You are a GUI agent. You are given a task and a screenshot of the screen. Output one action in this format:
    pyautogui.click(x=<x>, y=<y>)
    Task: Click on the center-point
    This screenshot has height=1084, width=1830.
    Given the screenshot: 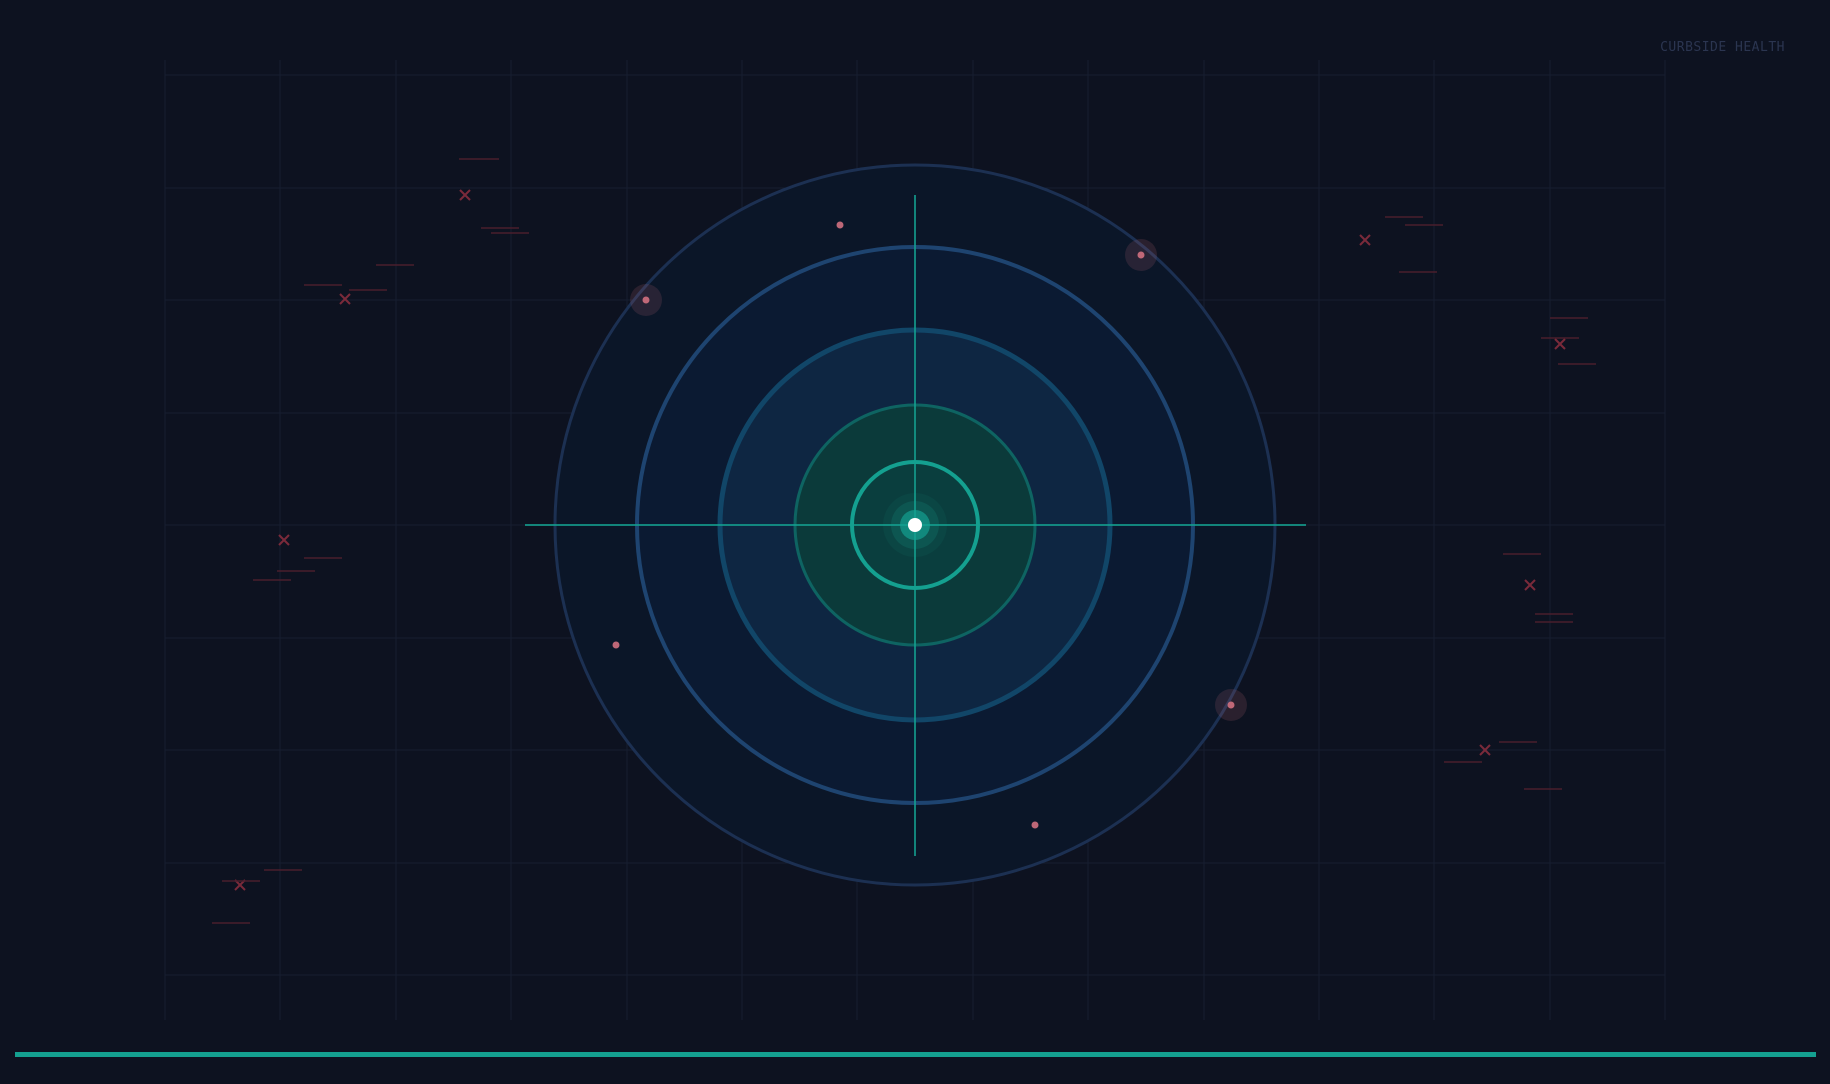 What is the action you would take?
    pyautogui.click(x=915, y=525)
    